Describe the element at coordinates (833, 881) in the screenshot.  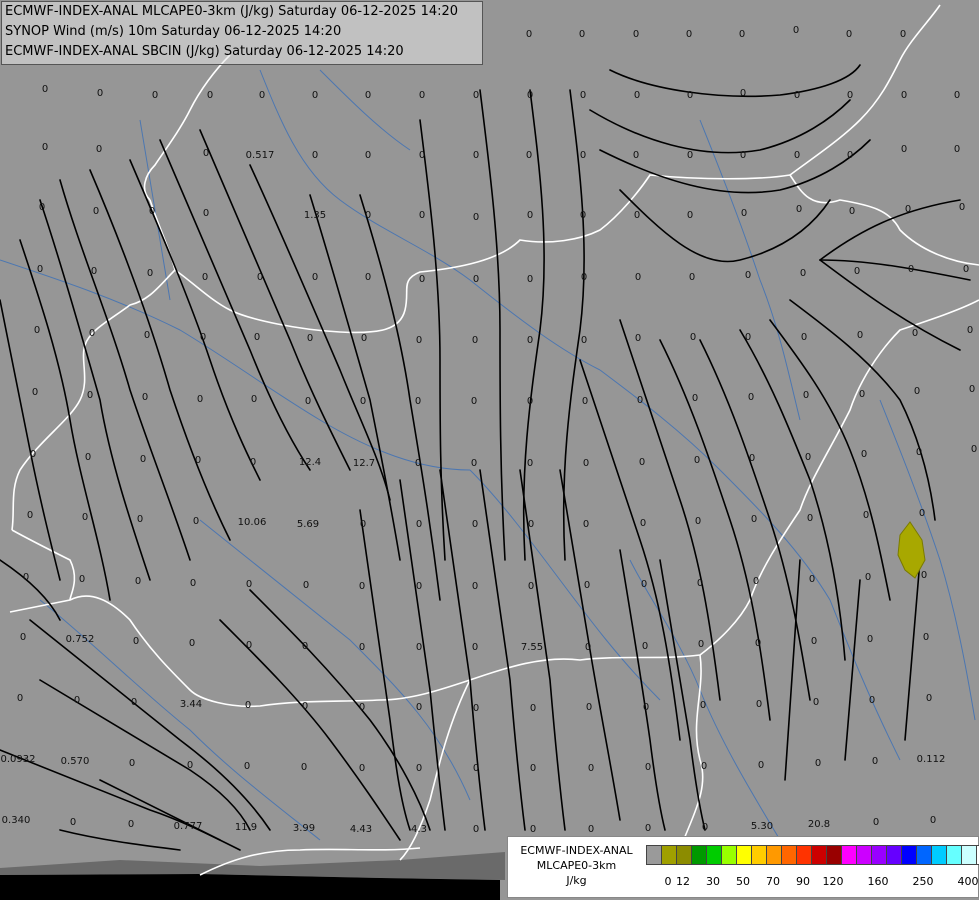
I see `legend-tick-label: 120` at that location.